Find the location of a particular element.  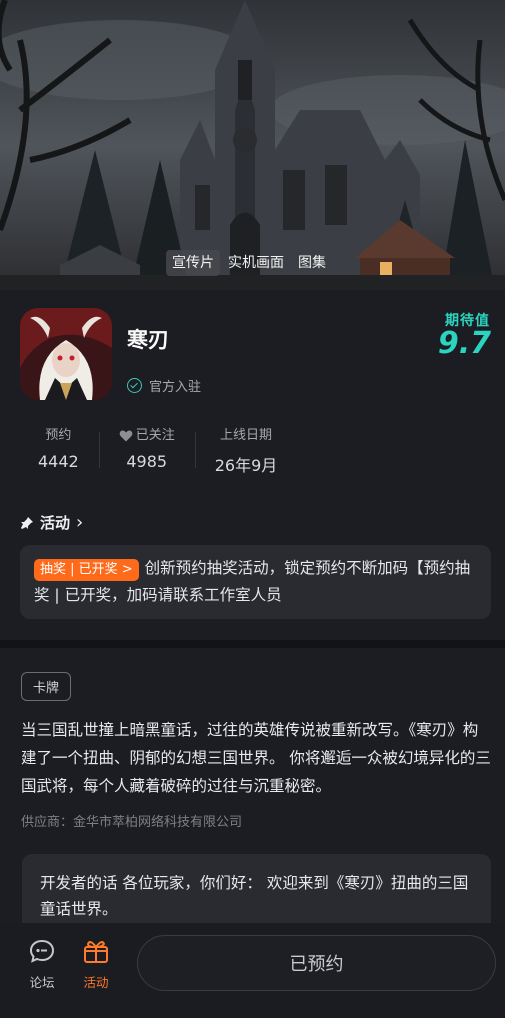

section-divider is located at coordinates (252, 644).